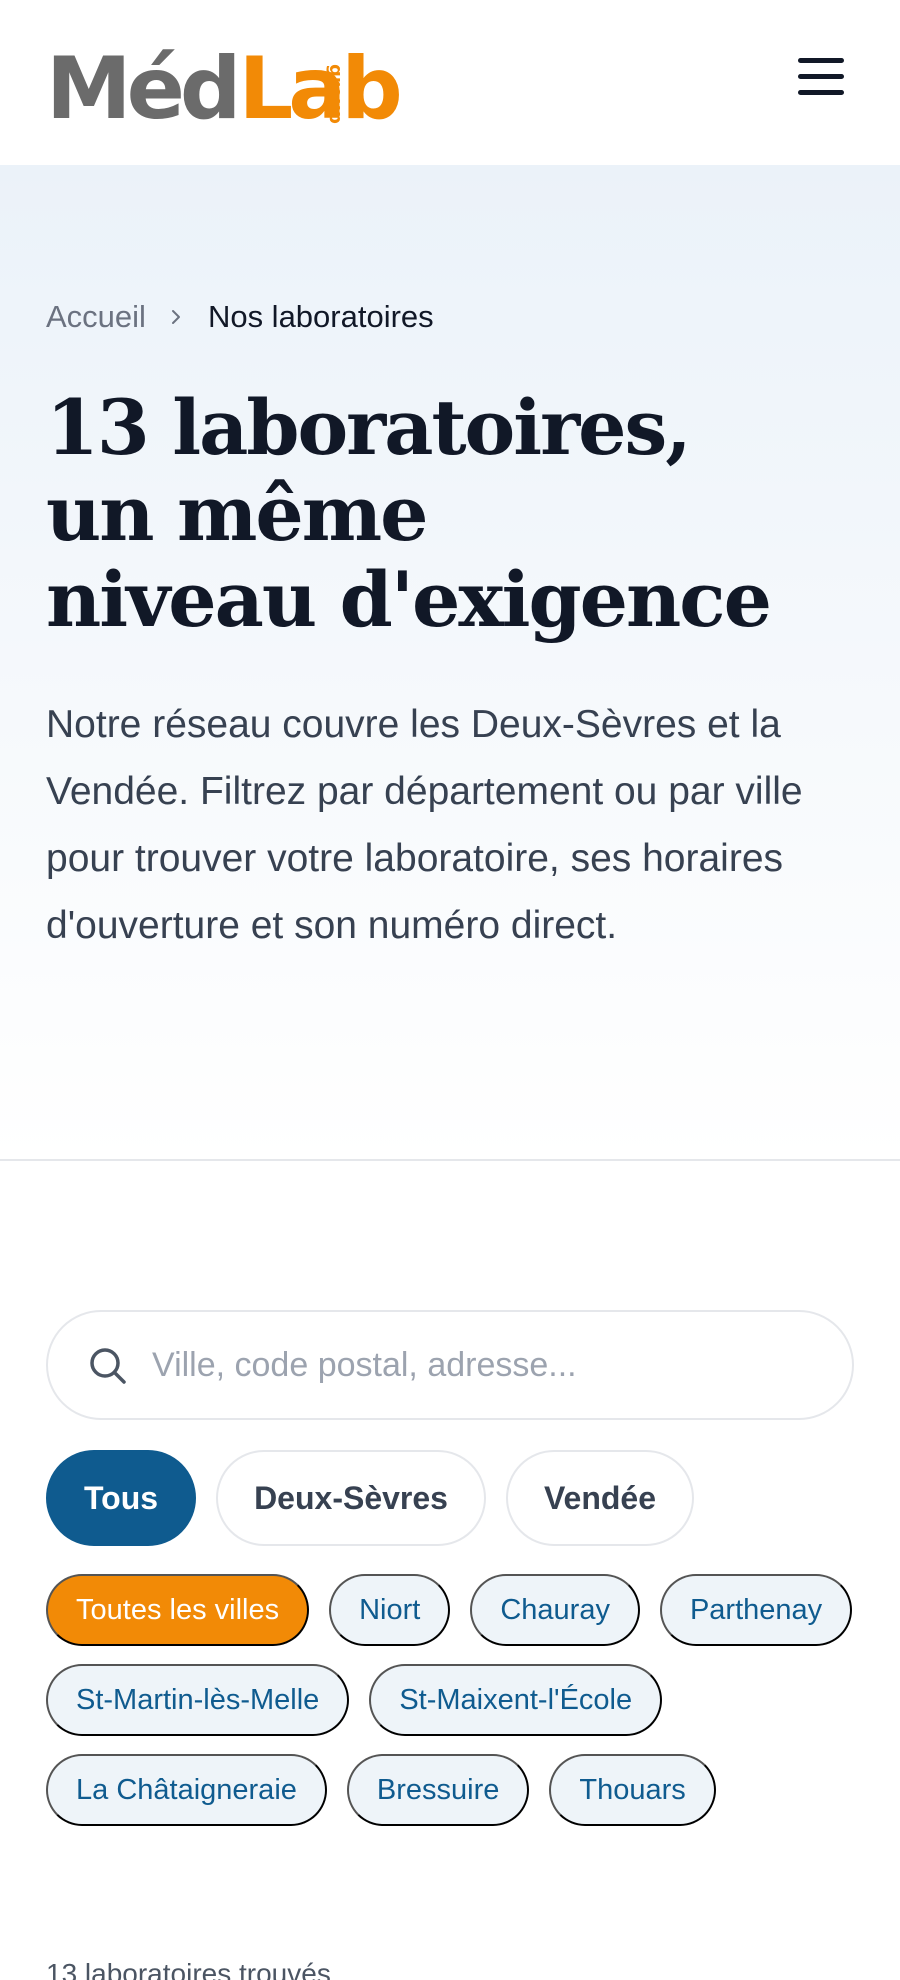 The height and width of the screenshot is (1980, 900). What do you see at coordinates (178, 1610) in the screenshot?
I see `city-chip-toutes-les-villes: Toutes les villes` at bounding box center [178, 1610].